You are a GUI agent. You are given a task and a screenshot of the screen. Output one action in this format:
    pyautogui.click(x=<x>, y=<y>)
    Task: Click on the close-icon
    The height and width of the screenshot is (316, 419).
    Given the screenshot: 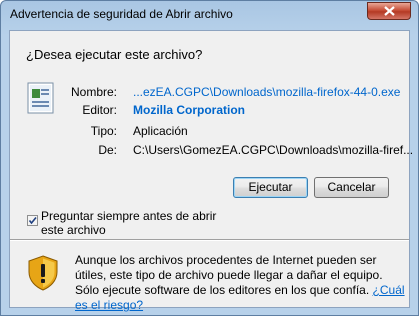 What is the action you would take?
    pyautogui.click(x=389, y=11)
    